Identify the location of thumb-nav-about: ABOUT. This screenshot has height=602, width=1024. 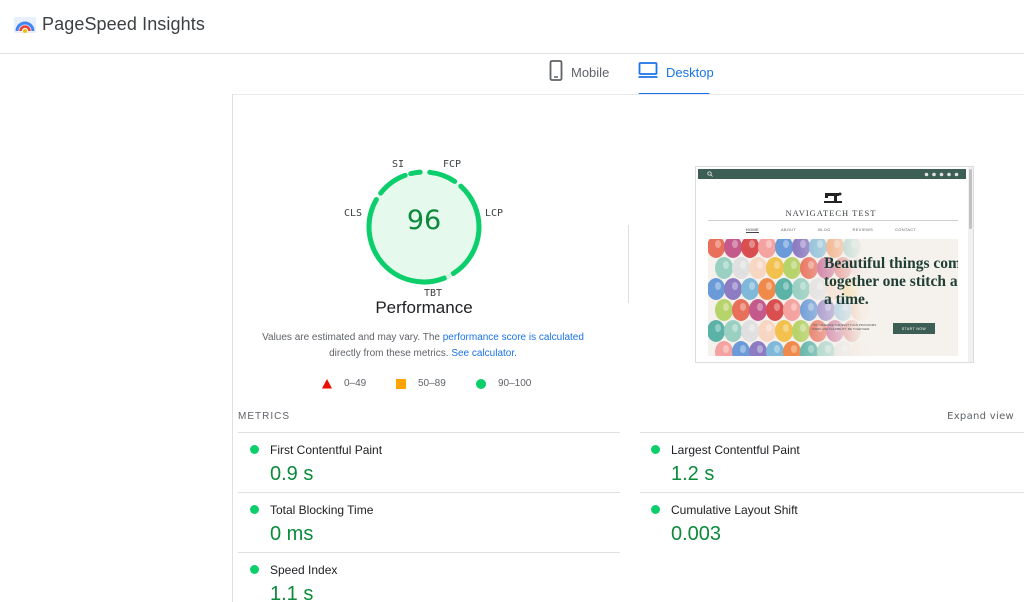
(788, 229).